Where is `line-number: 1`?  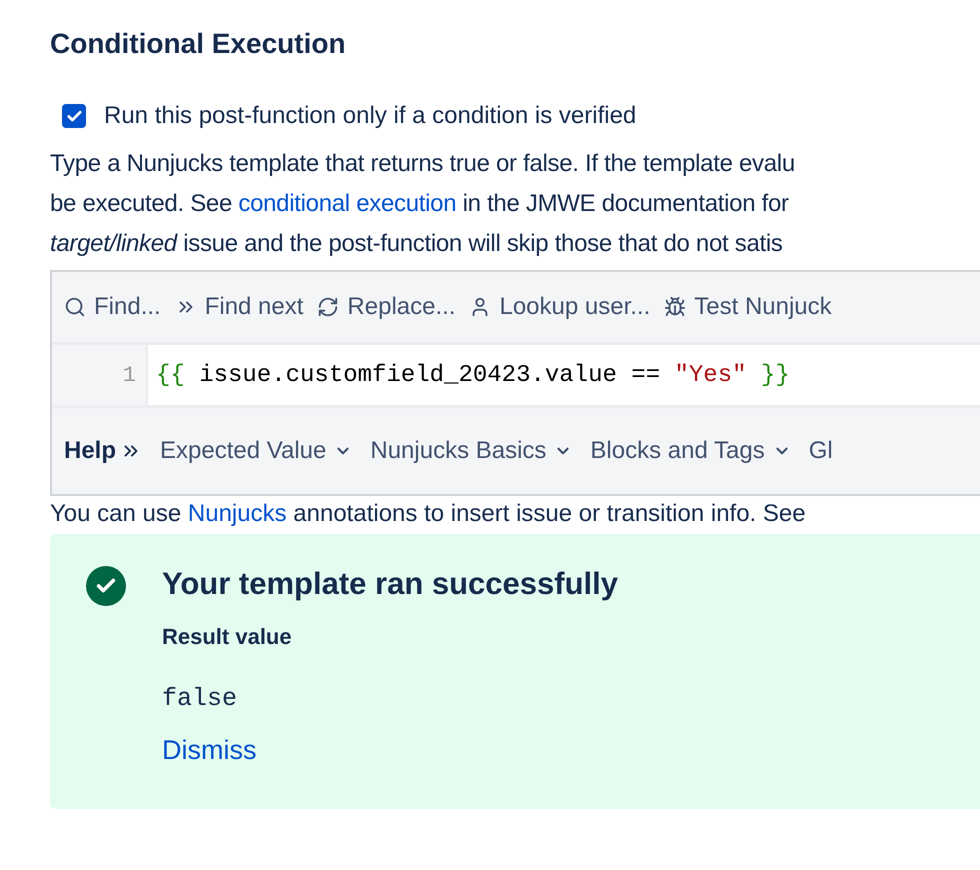 line-number: 1 is located at coordinates (129, 375).